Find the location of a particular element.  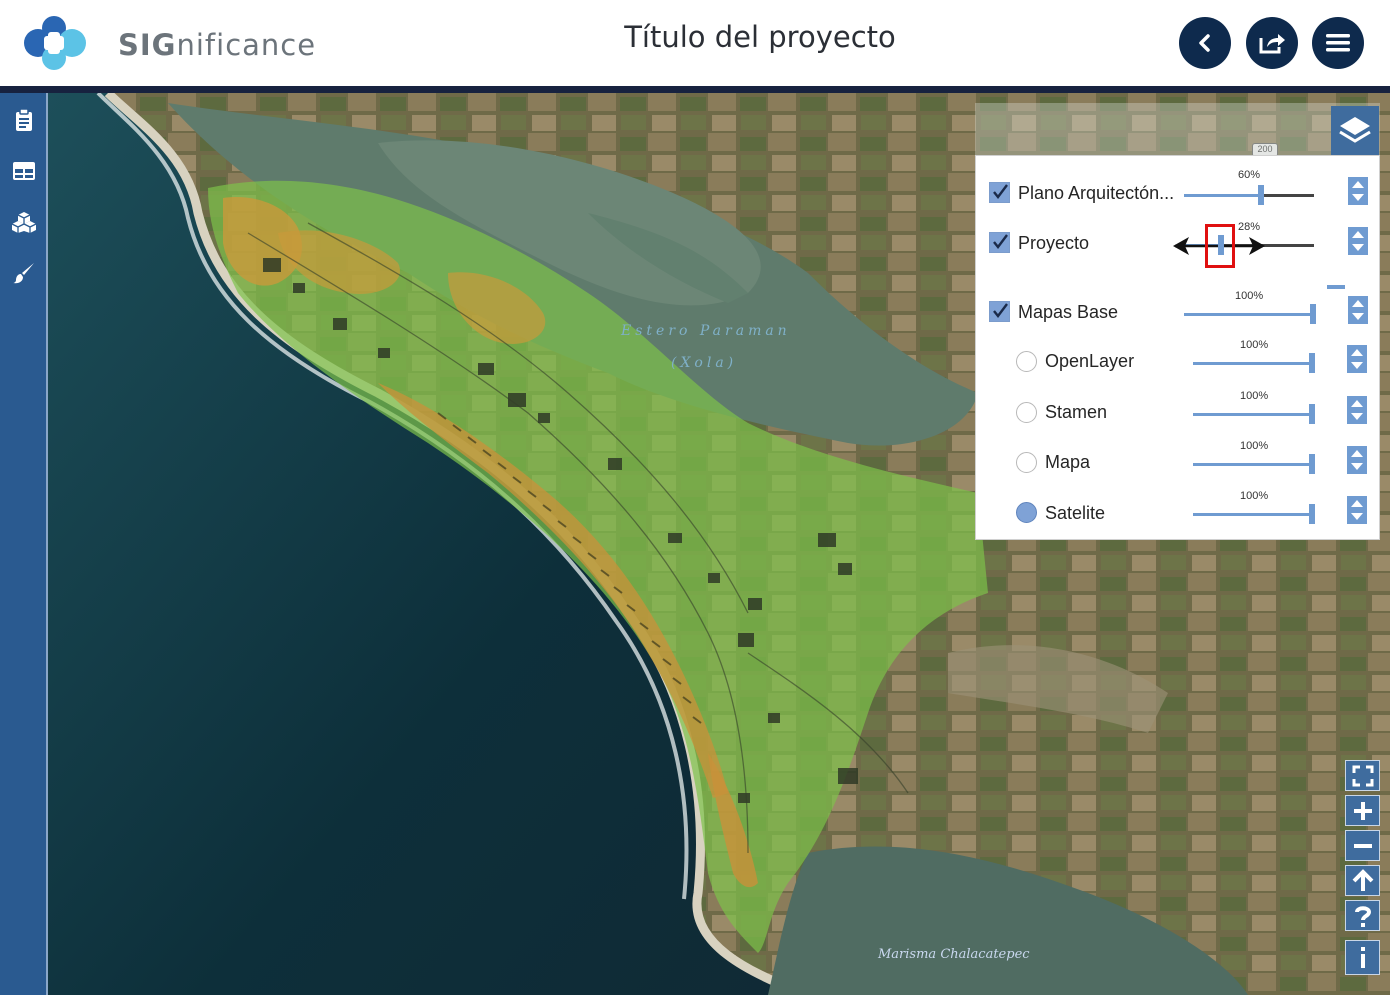

clipboard-tool-button is located at coordinates (24, 120).